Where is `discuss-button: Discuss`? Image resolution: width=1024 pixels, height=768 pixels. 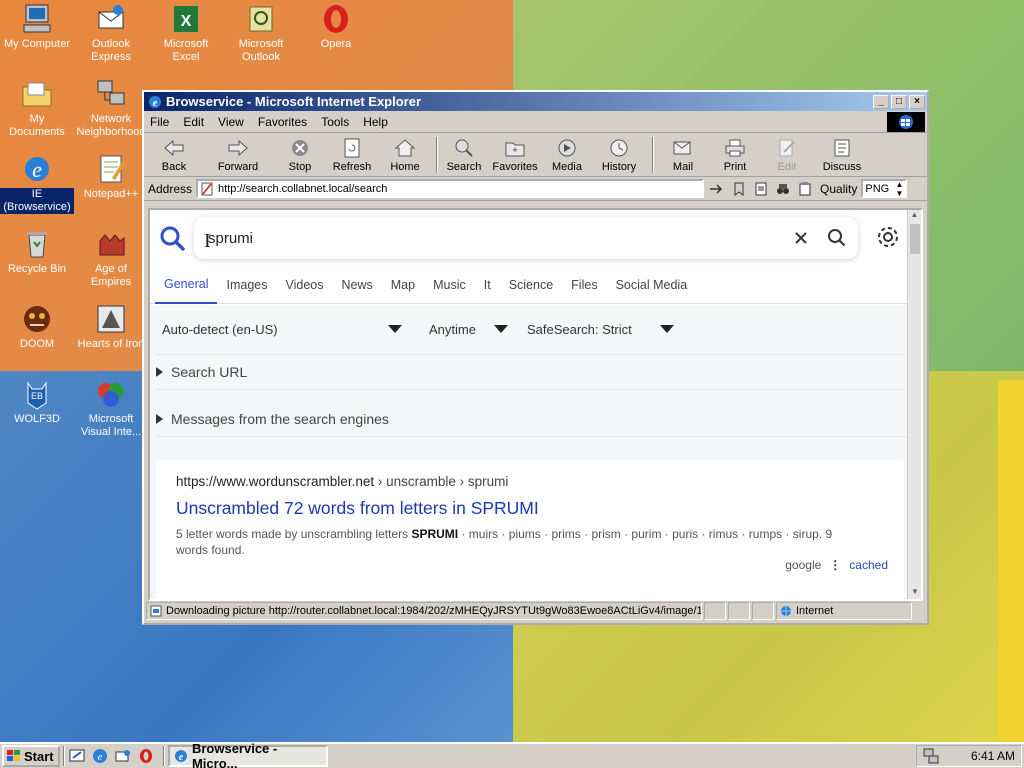
discuss-button: Discuss is located at coordinates (842, 154).